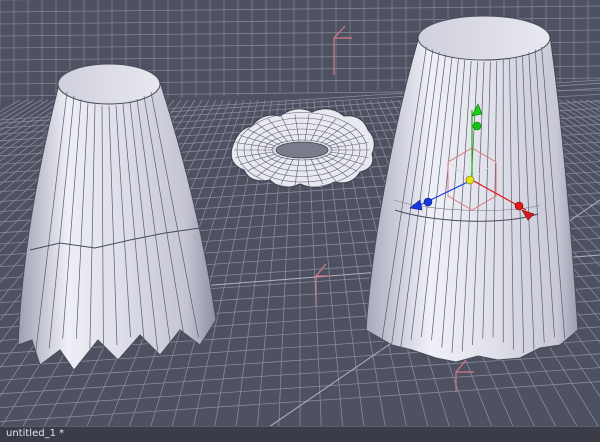  I want to click on y-axis-handle-icon, so click(477, 126).